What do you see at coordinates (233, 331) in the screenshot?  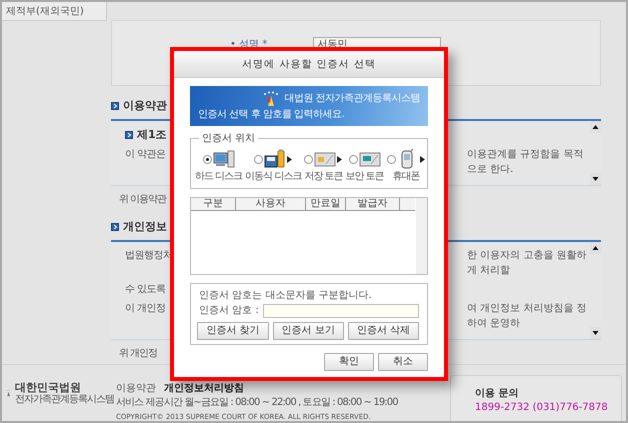 I see `certificate-button: 인증서 찾기` at bounding box center [233, 331].